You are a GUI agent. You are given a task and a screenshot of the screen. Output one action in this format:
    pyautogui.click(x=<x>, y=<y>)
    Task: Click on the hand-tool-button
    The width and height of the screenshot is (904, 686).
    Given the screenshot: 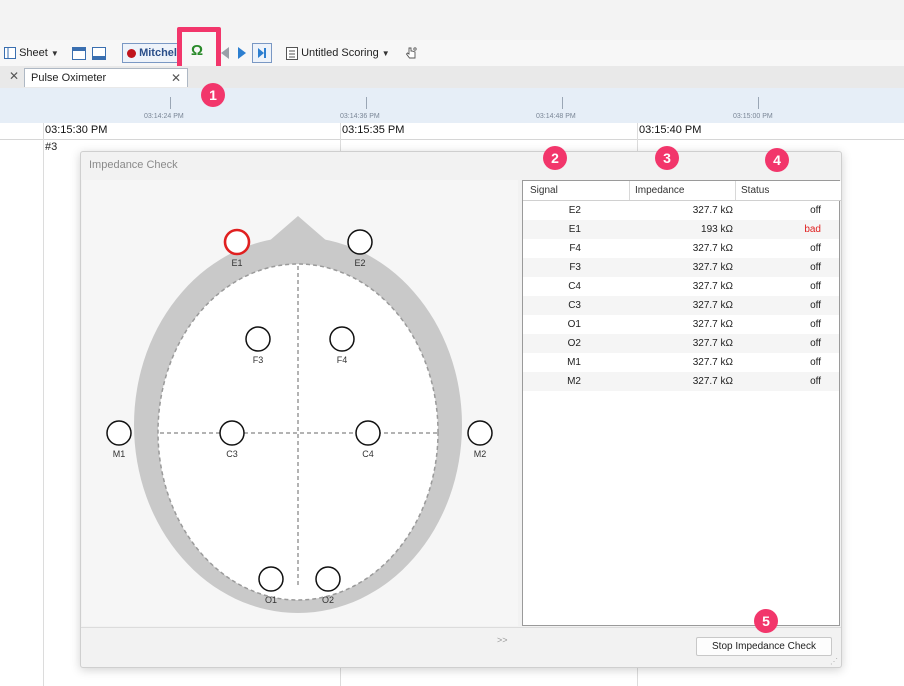 What is the action you would take?
    pyautogui.click(x=411, y=53)
    